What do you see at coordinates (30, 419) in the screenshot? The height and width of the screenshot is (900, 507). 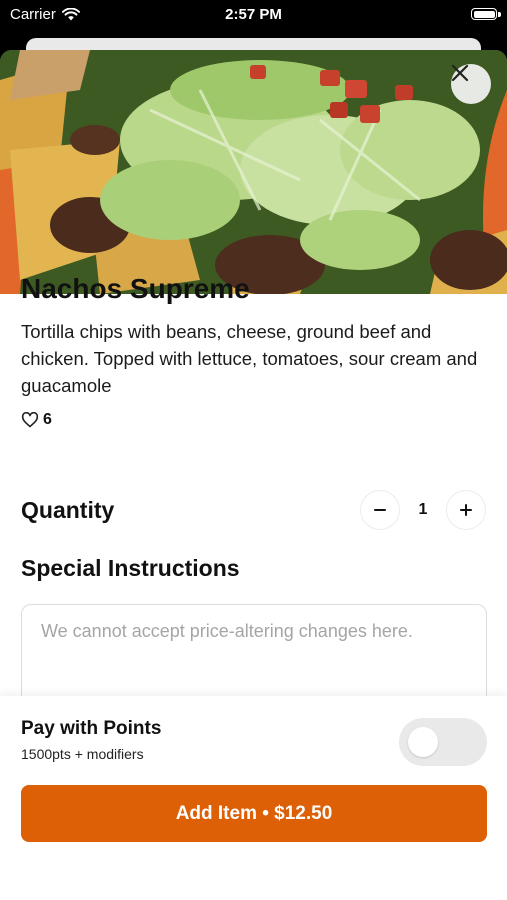 I see `heart-icon` at bounding box center [30, 419].